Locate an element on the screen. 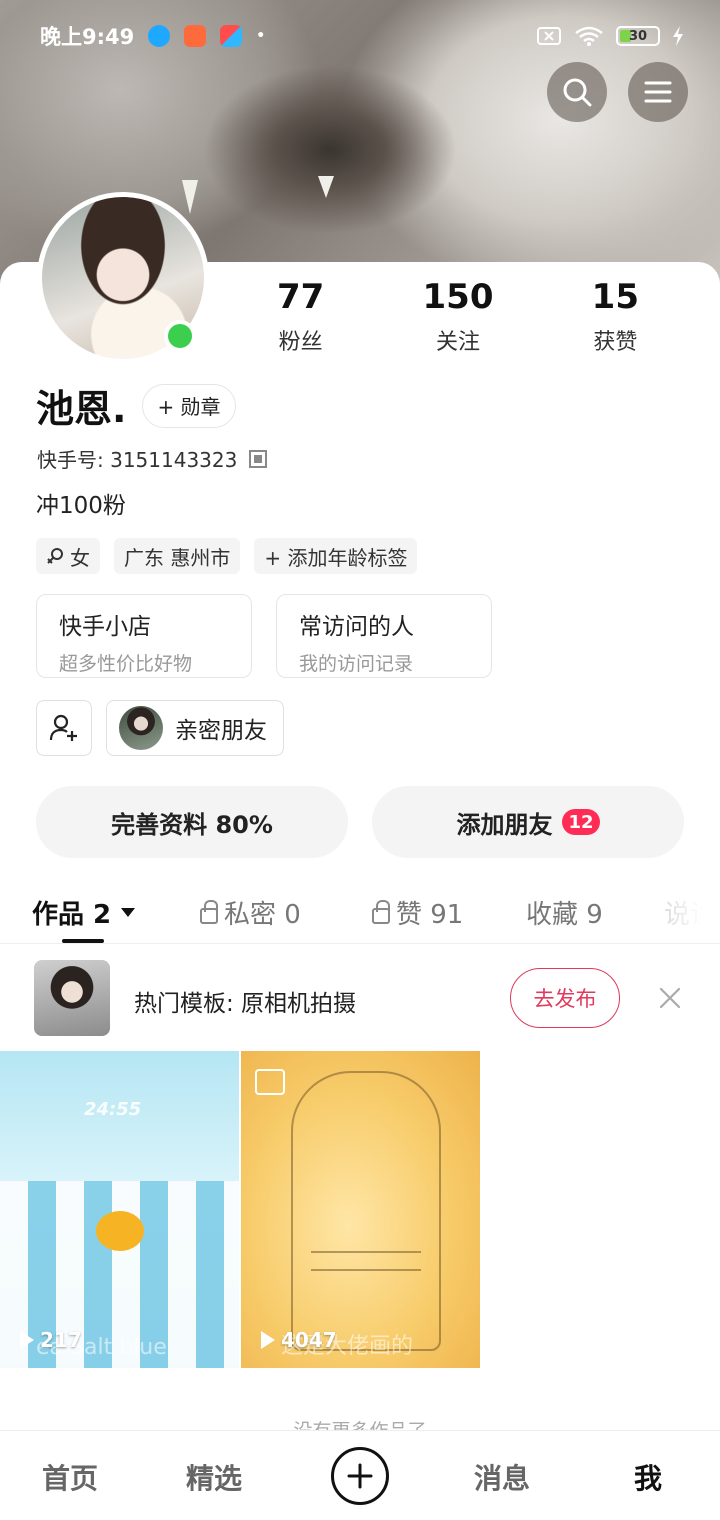  stat-following: 150 关注 is located at coordinates (457, 316).